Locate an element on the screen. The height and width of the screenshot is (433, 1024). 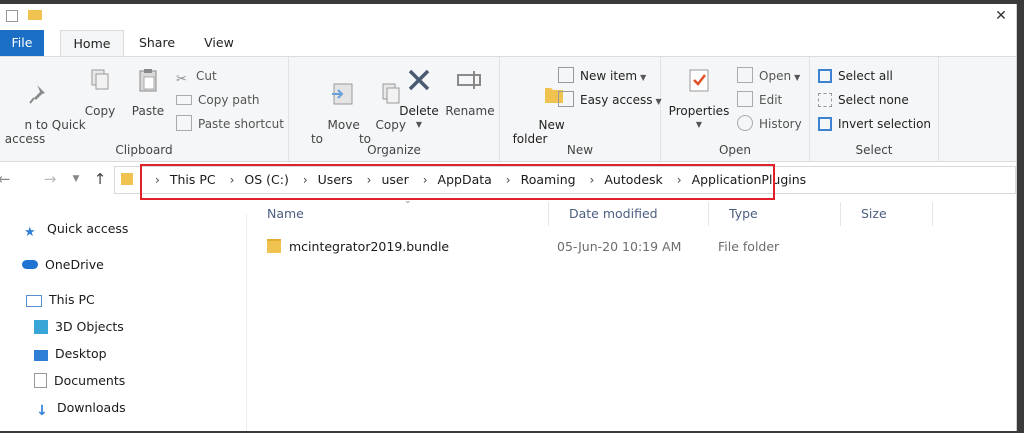
open-button: Open ▼ is located at coordinates (768, 76).